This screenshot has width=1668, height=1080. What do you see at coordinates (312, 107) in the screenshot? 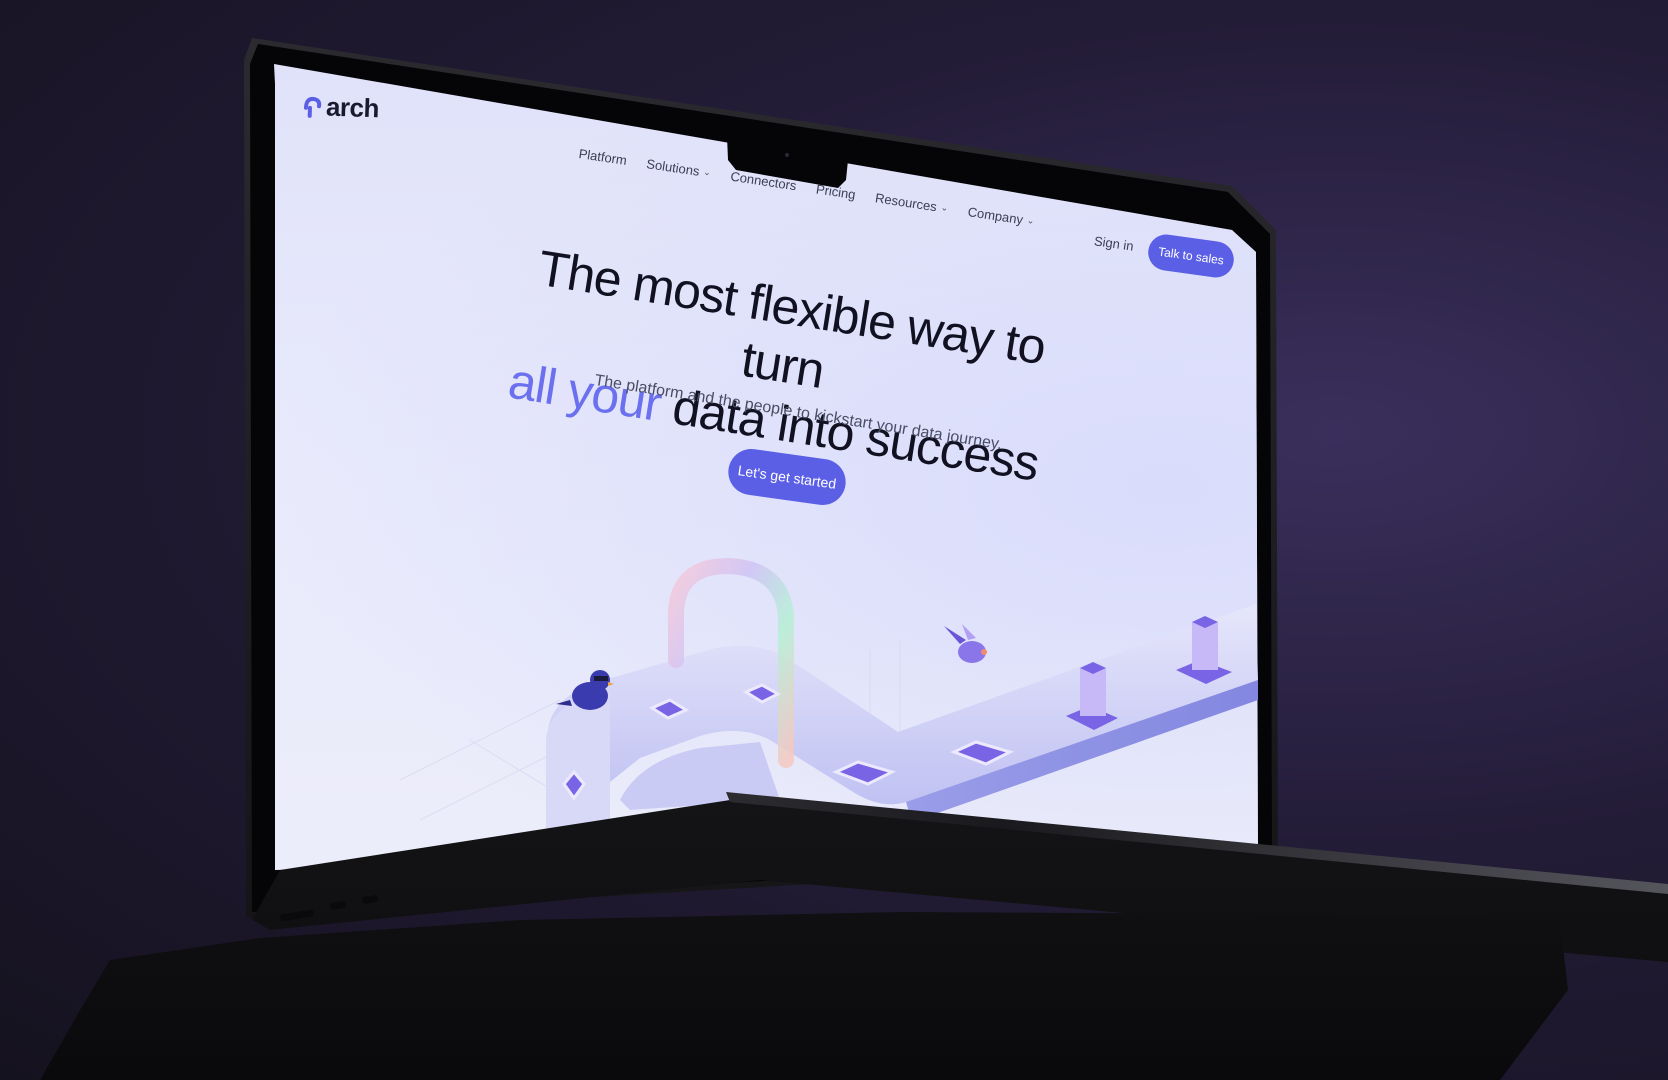
I see `arch-logo-icon` at bounding box center [312, 107].